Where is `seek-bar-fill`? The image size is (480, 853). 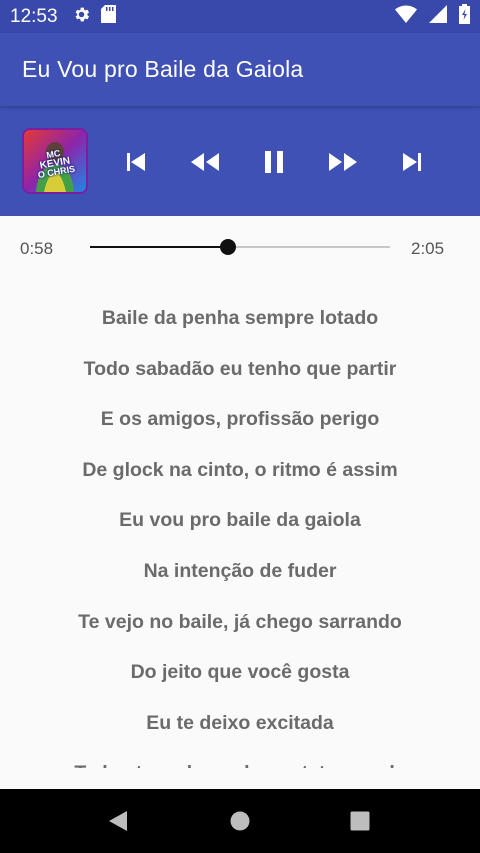
seek-bar-fill is located at coordinates (159, 247).